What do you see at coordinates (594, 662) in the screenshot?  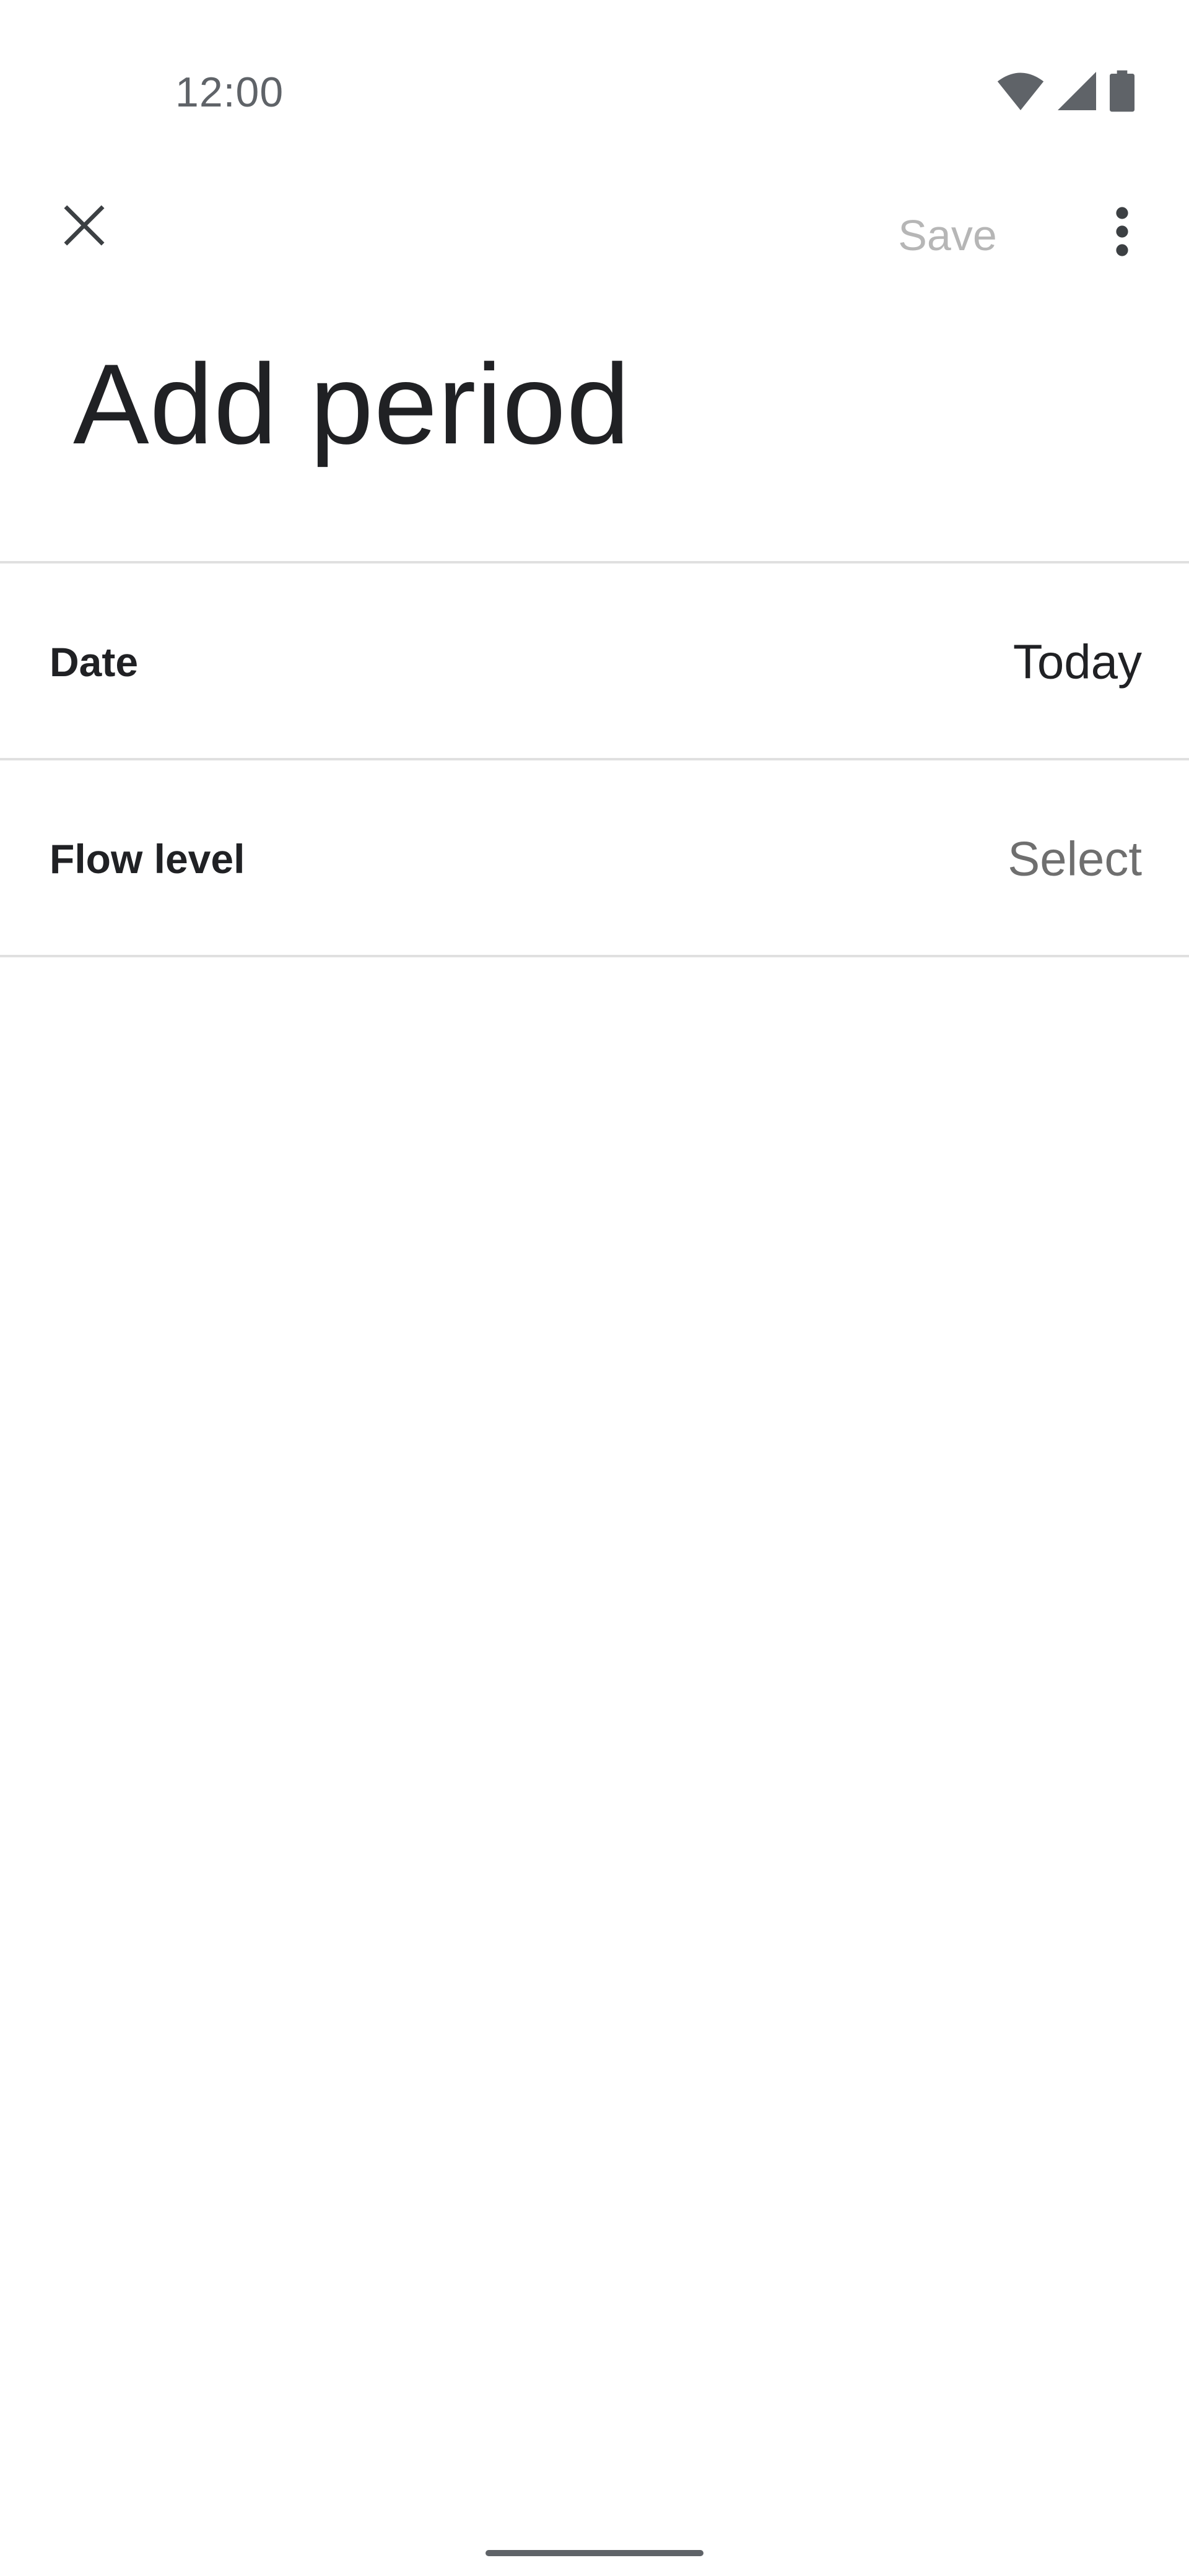 I see `date-row: Date Today` at bounding box center [594, 662].